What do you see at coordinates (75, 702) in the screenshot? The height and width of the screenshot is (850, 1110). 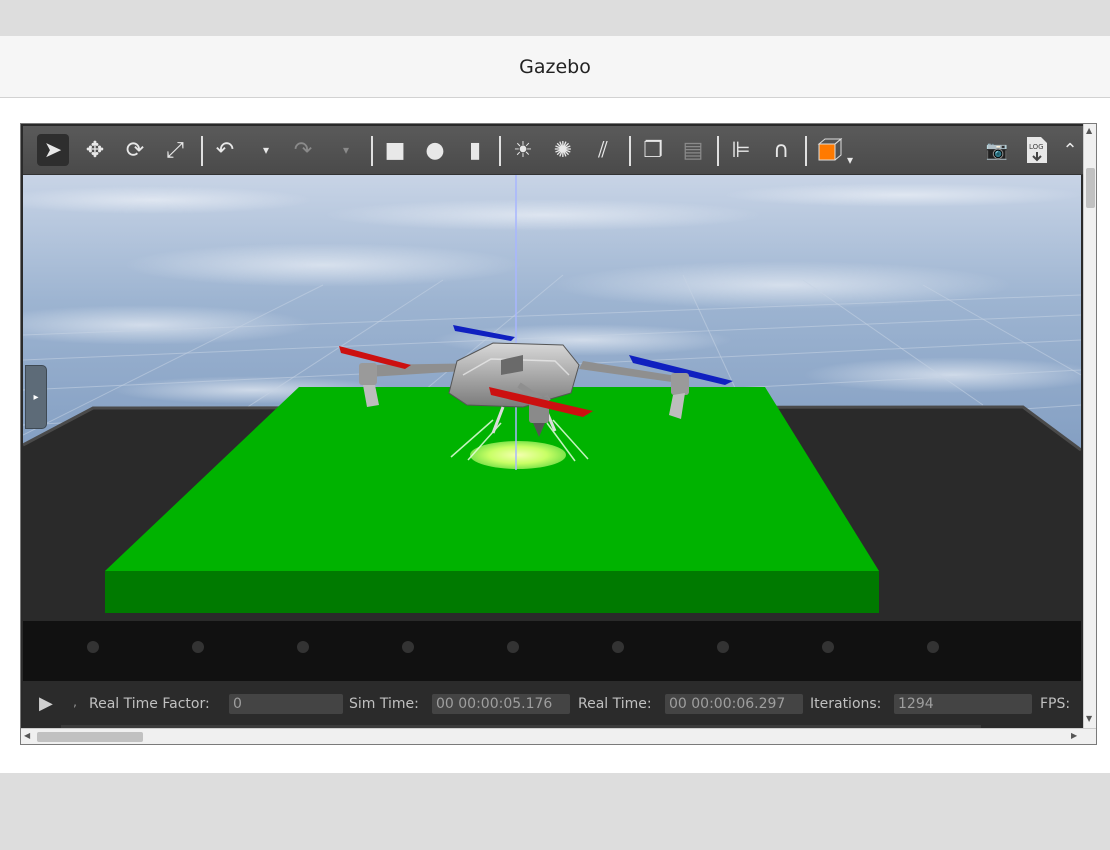 I see `step-icon: ‚` at bounding box center [75, 702].